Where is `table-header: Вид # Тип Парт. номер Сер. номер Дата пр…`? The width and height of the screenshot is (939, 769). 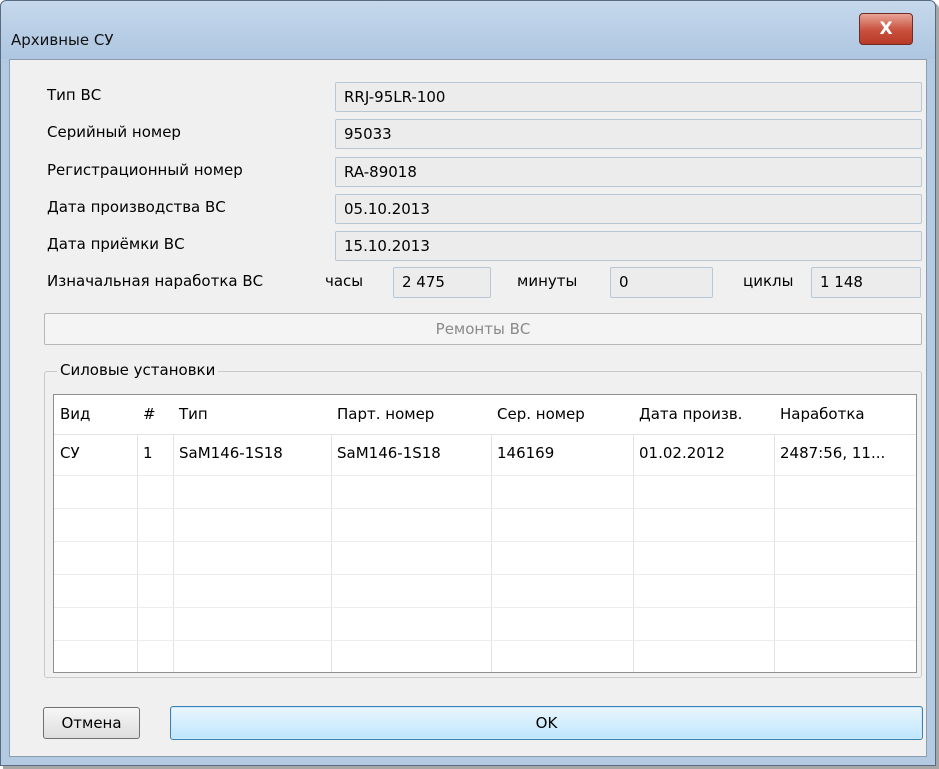
table-header: Вид # Тип Парт. номер Сер. номер Дата пр… is located at coordinates (485, 415).